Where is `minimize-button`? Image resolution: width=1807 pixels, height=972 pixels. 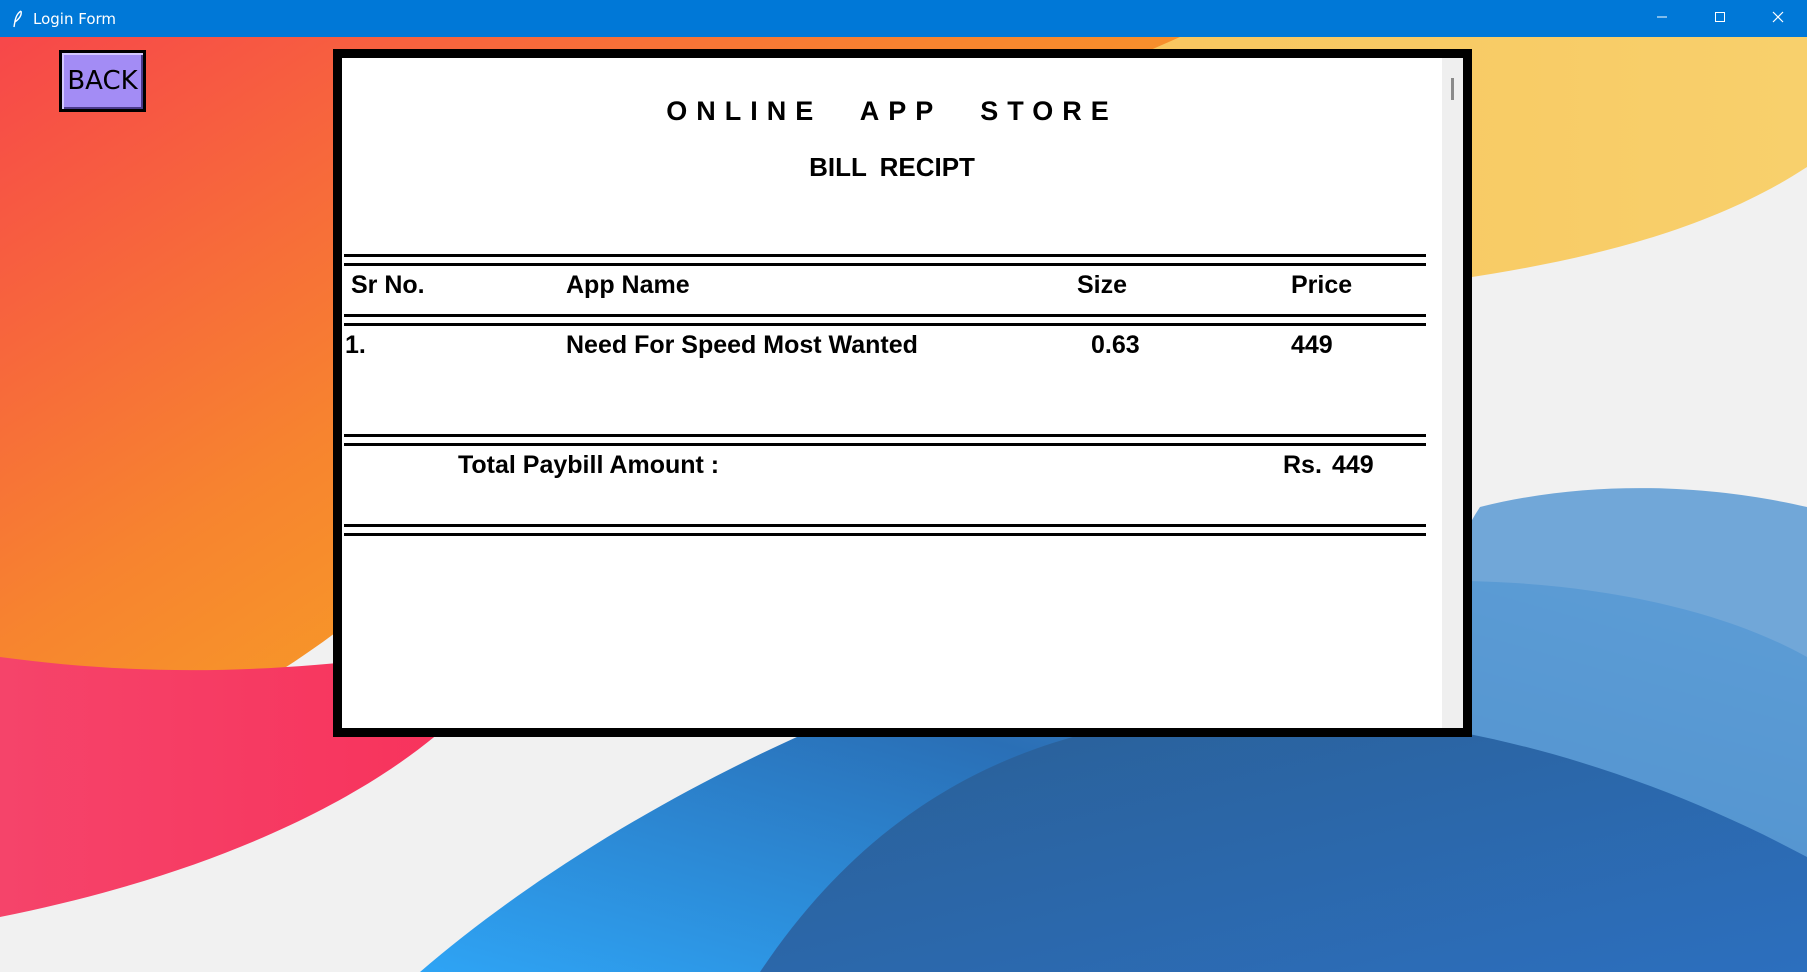 minimize-button is located at coordinates (1662, 18).